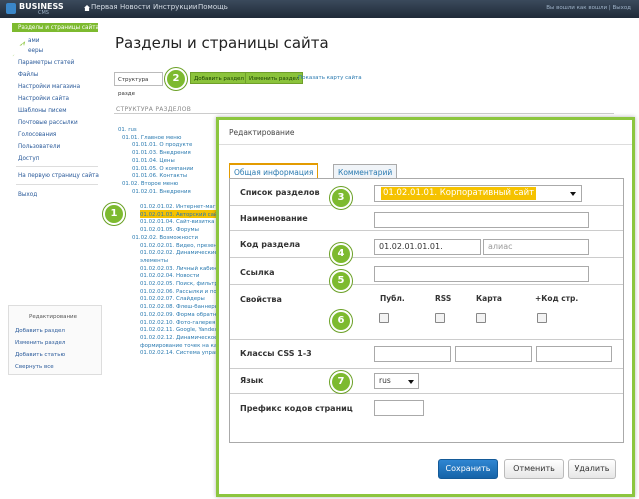 The height and width of the screenshot is (499, 639). What do you see at coordinates (341, 254) in the screenshot?
I see `step-marker-4: 4` at bounding box center [341, 254].